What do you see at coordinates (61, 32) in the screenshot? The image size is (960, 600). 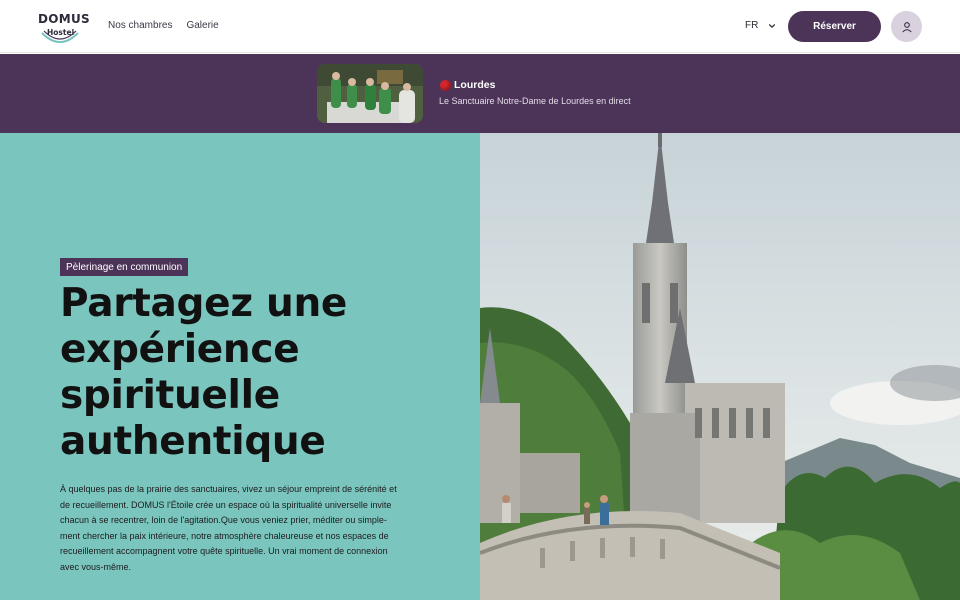 I see `logo-sub-text: Hostel` at bounding box center [61, 32].